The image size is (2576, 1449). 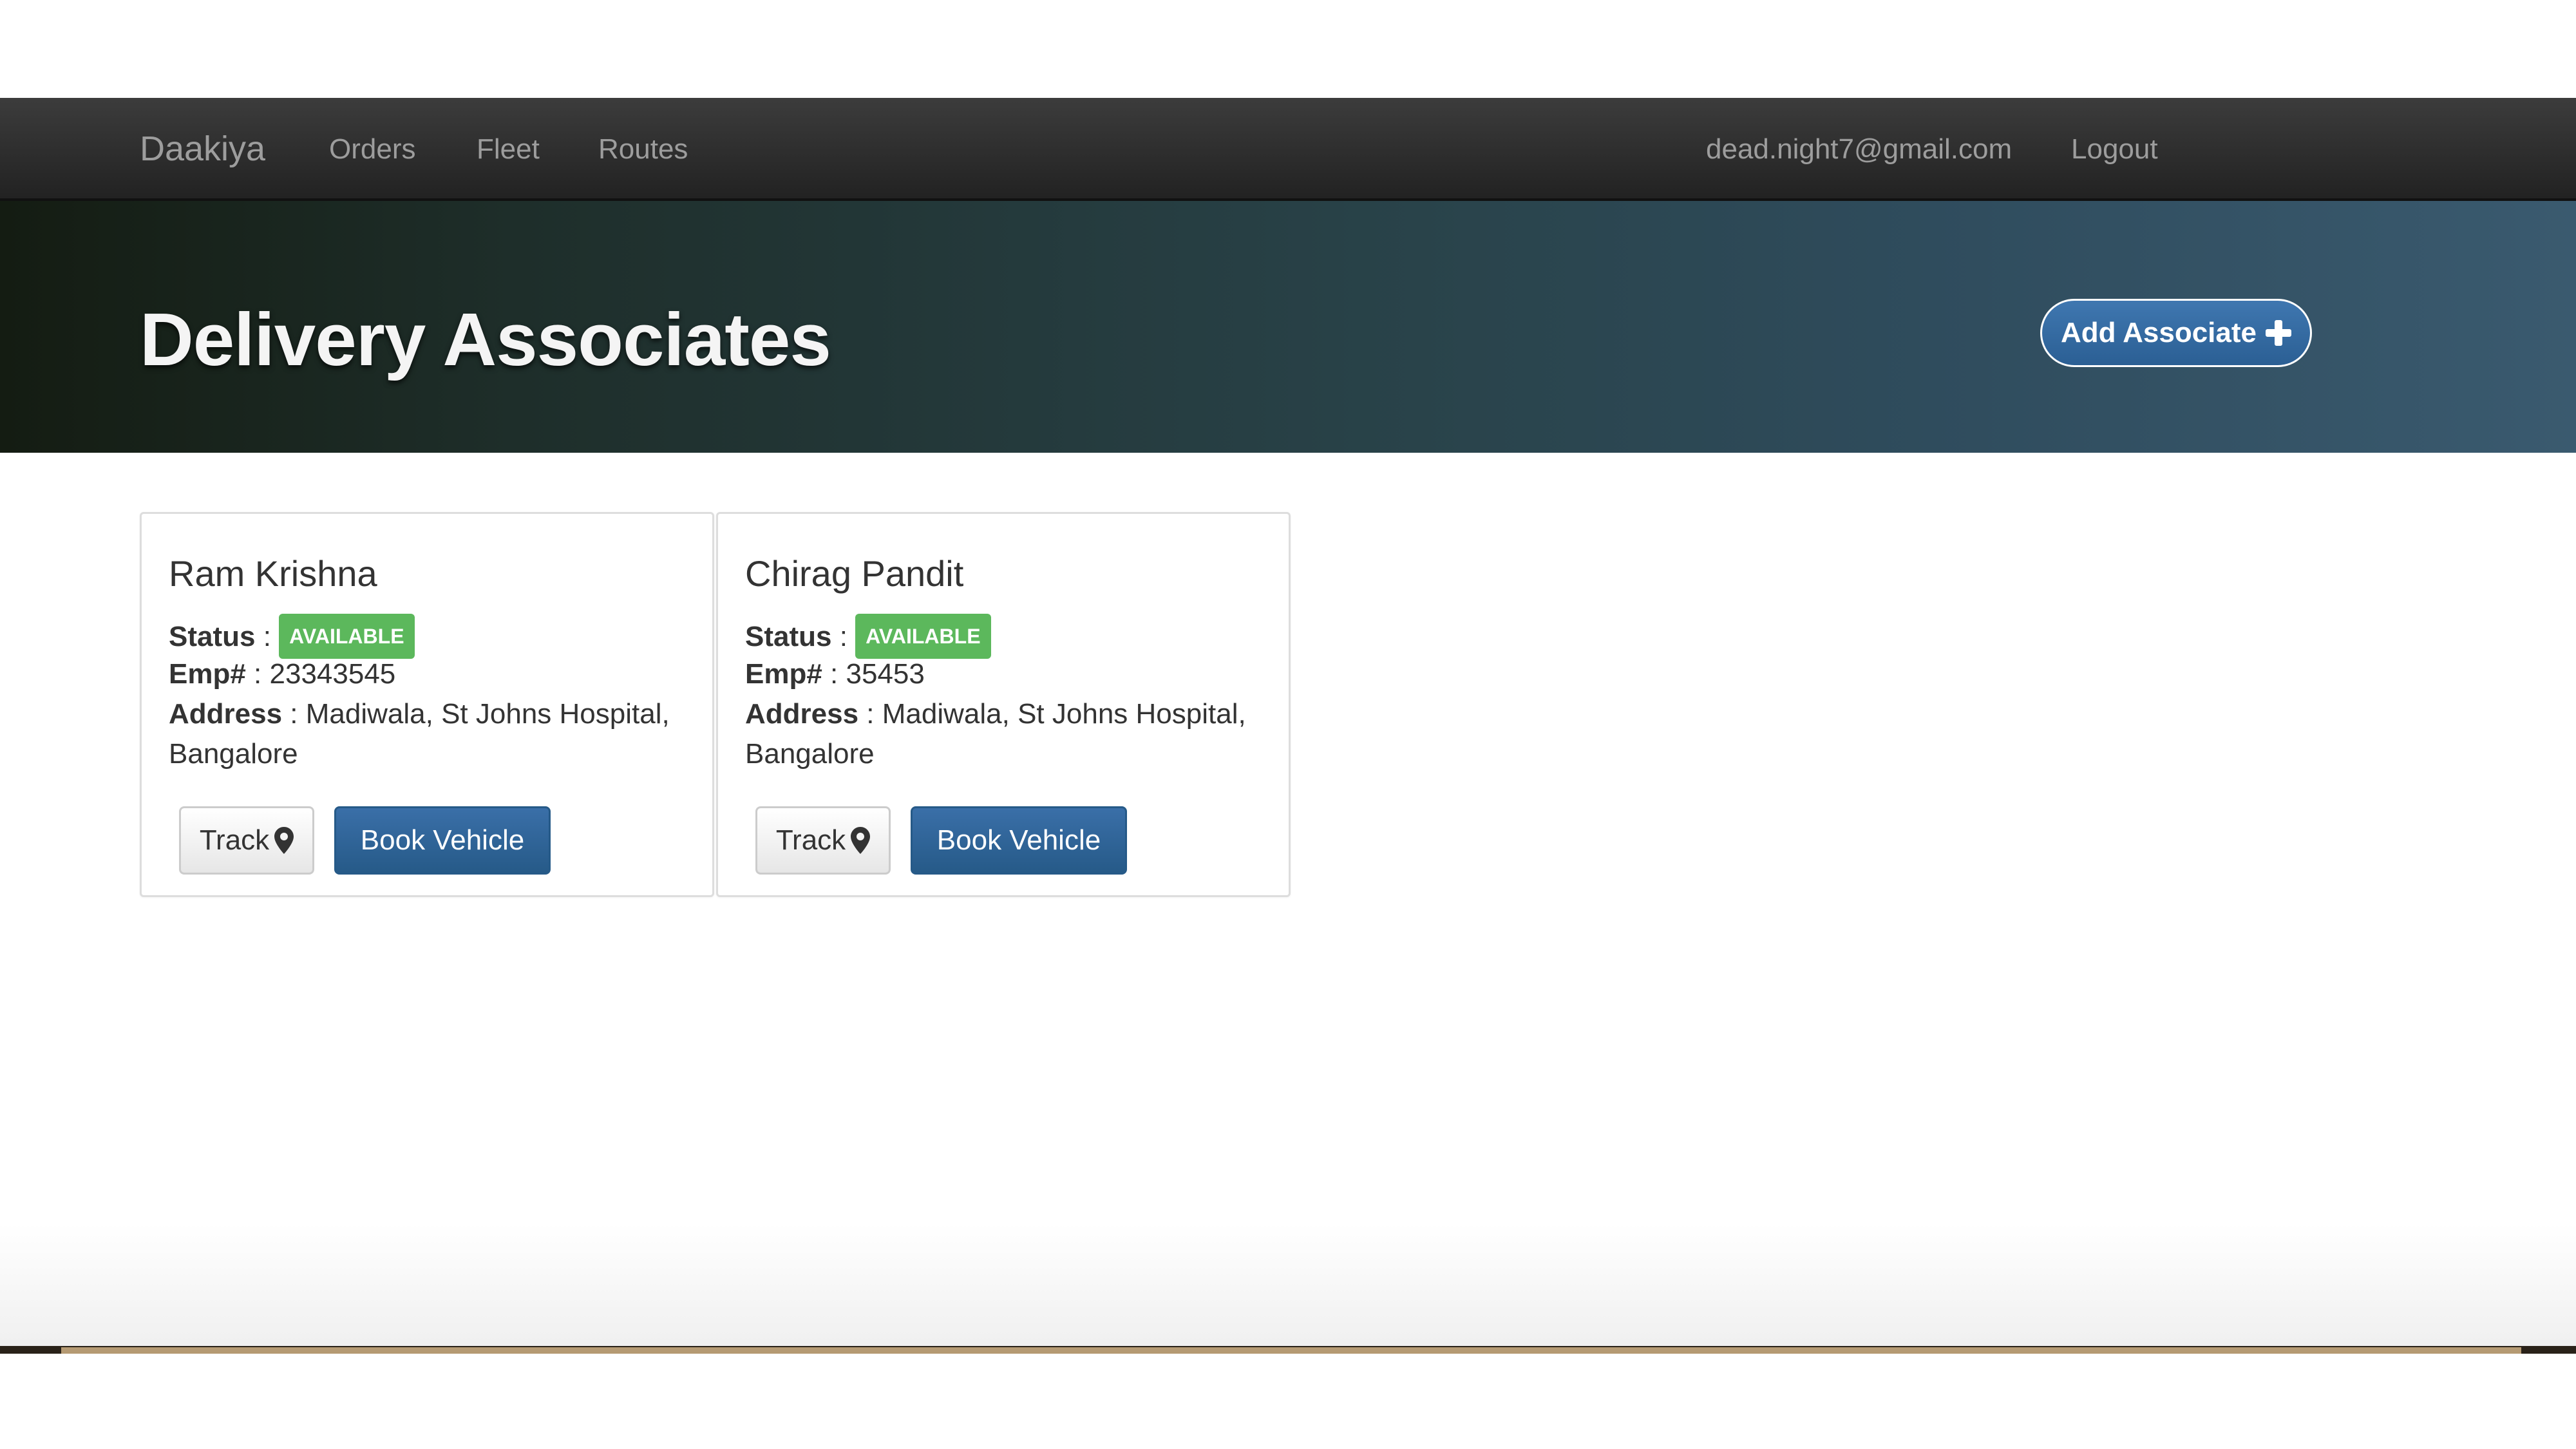 I want to click on screen-bottom-bezel, so click(x=1291, y=1351).